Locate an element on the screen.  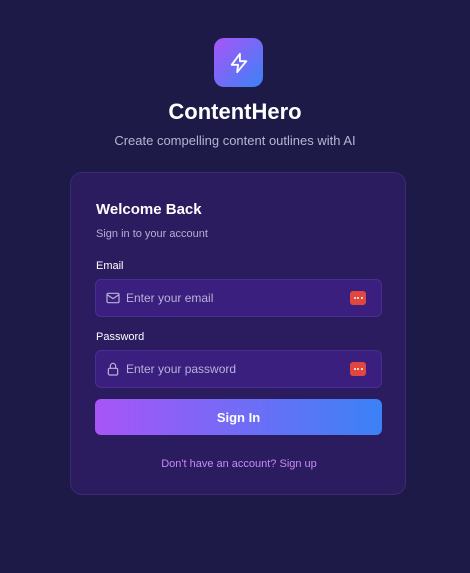
password-label: Password is located at coordinates (120, 337).